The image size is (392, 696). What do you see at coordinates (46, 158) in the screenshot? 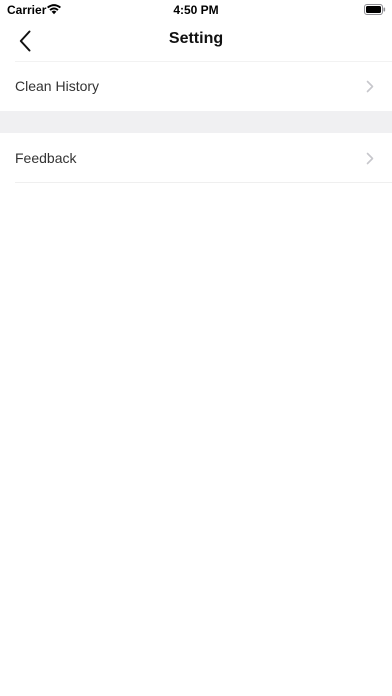
I see `feedback-label: Feedback` at bounding box center [46, 158].